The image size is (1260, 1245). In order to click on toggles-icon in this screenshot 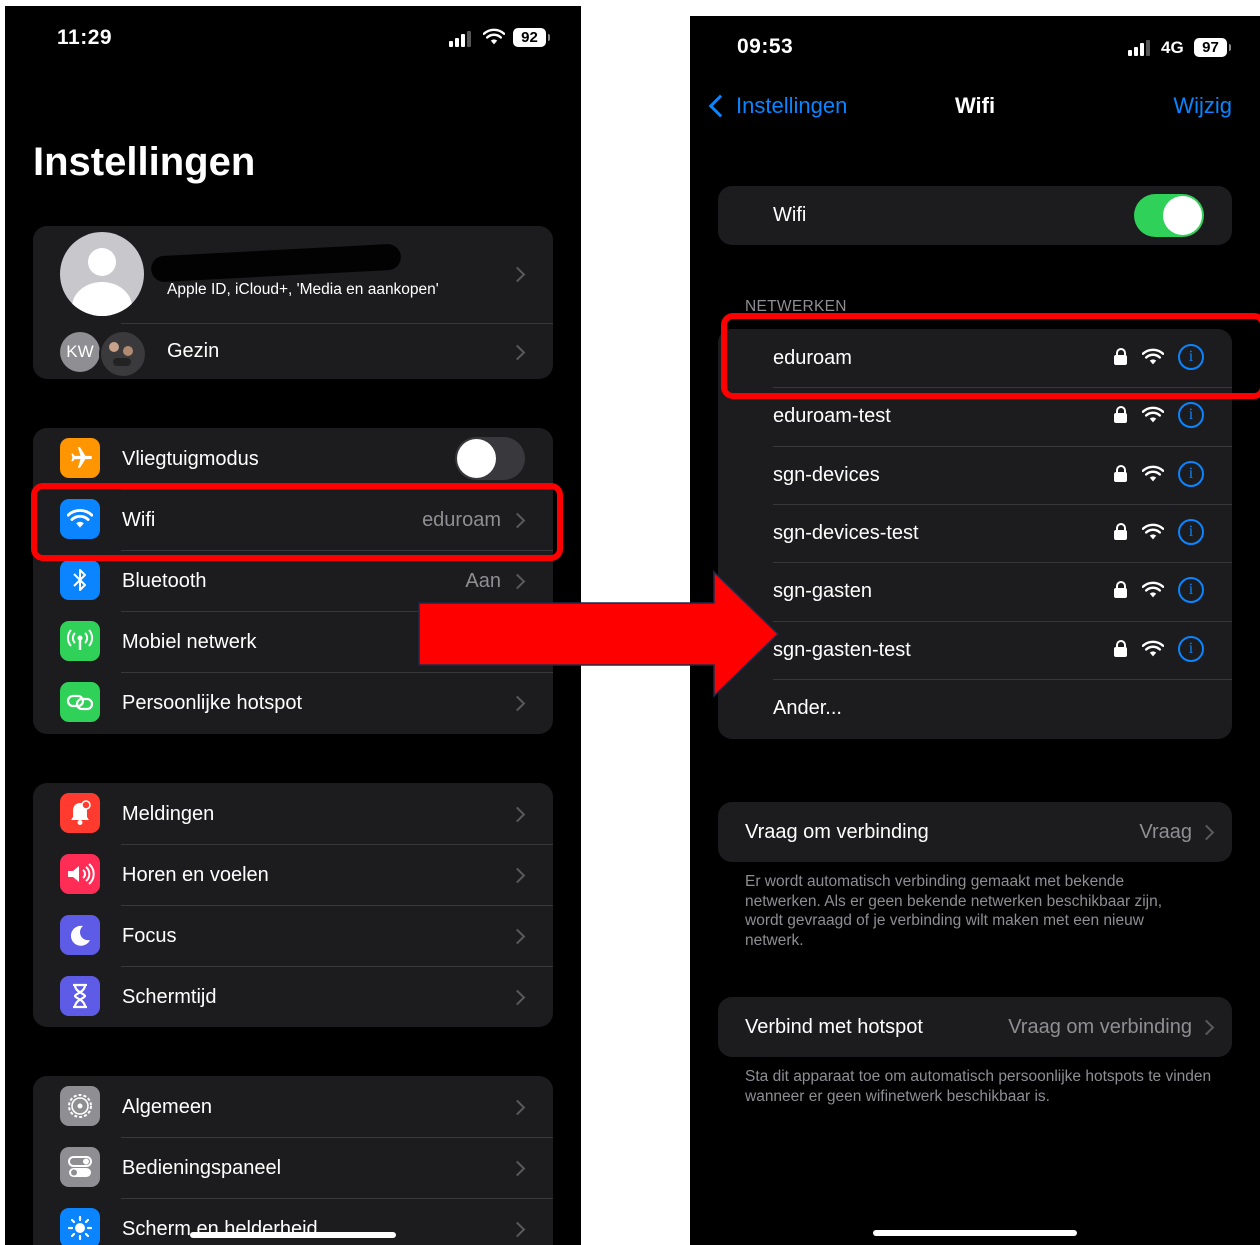, I will do `click(80, 1167)`.